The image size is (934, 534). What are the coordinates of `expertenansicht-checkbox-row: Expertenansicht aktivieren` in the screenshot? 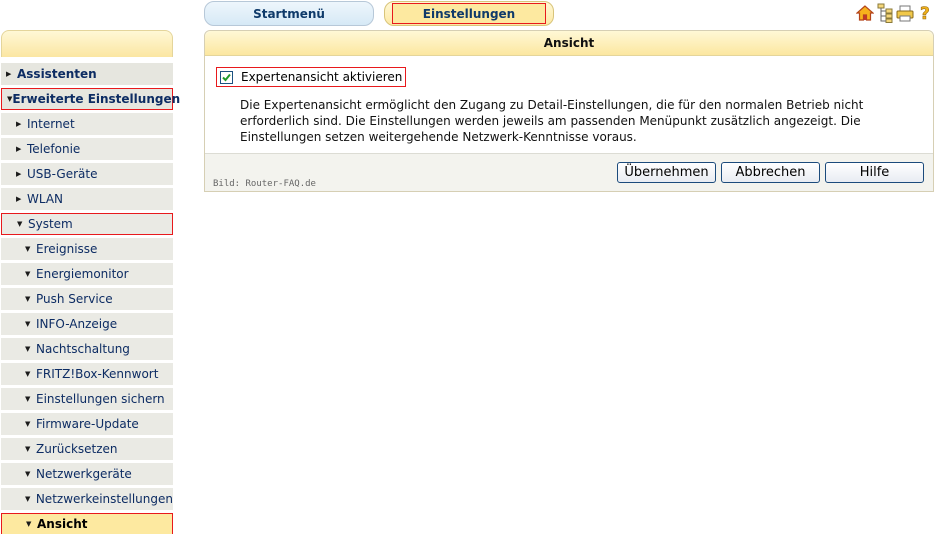 It's located at (311, 77).